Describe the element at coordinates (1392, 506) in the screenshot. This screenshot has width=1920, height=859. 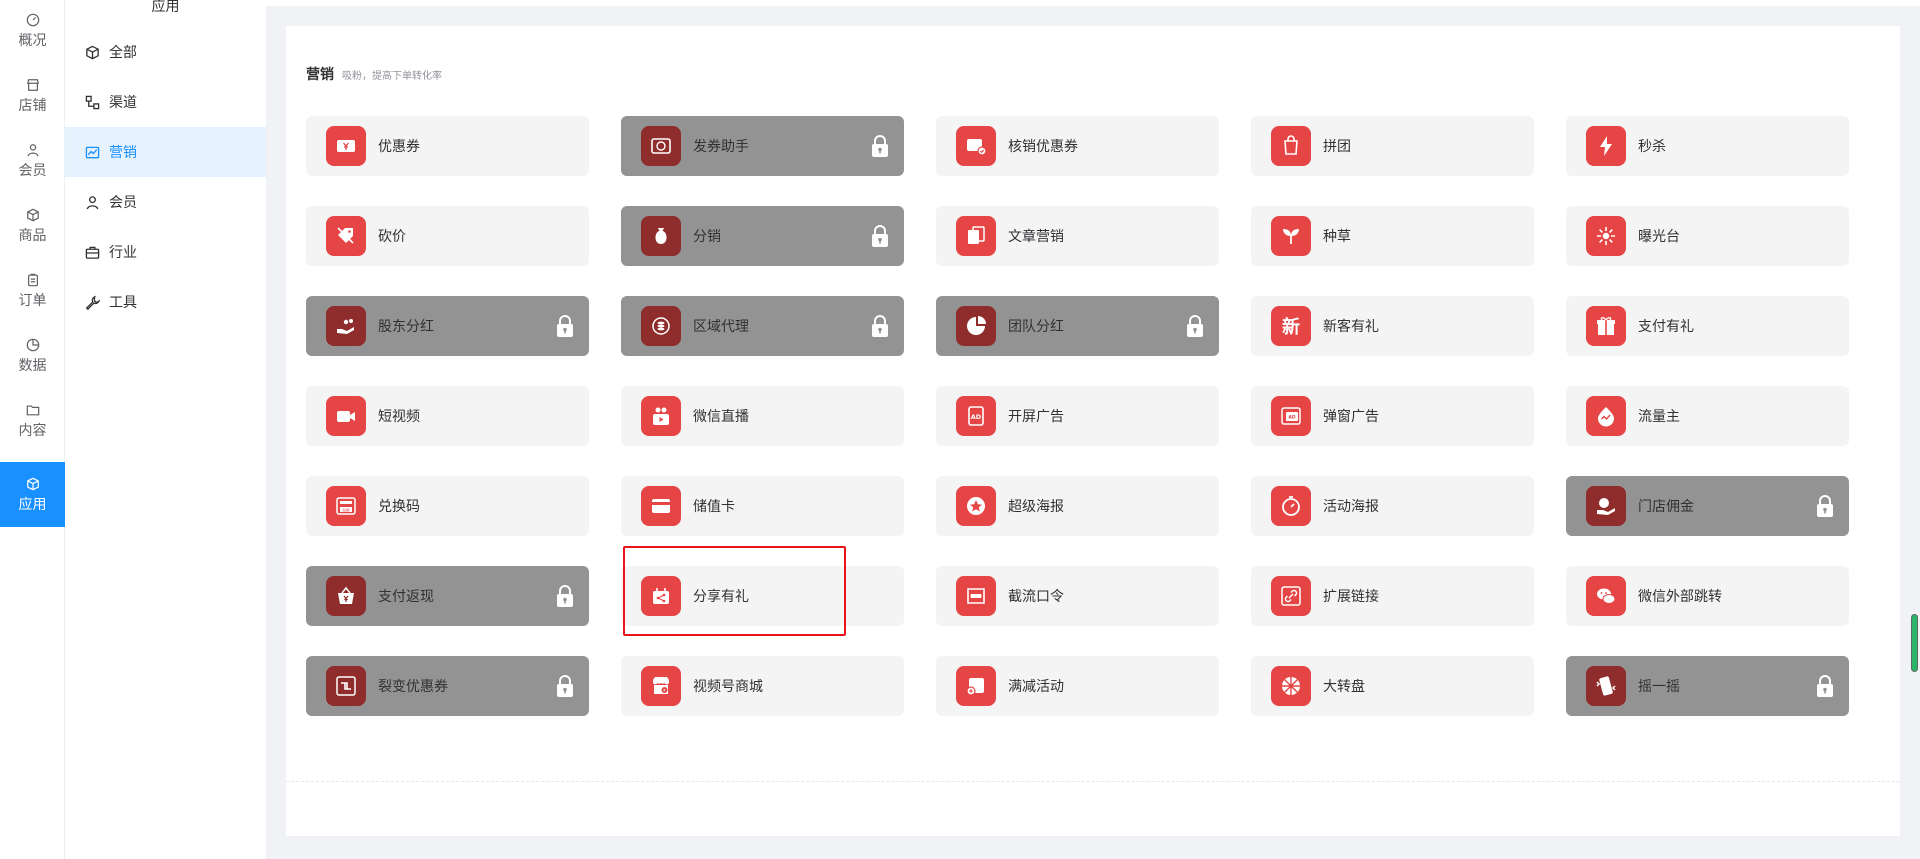
I see `app-card: 活动海报` at that location.